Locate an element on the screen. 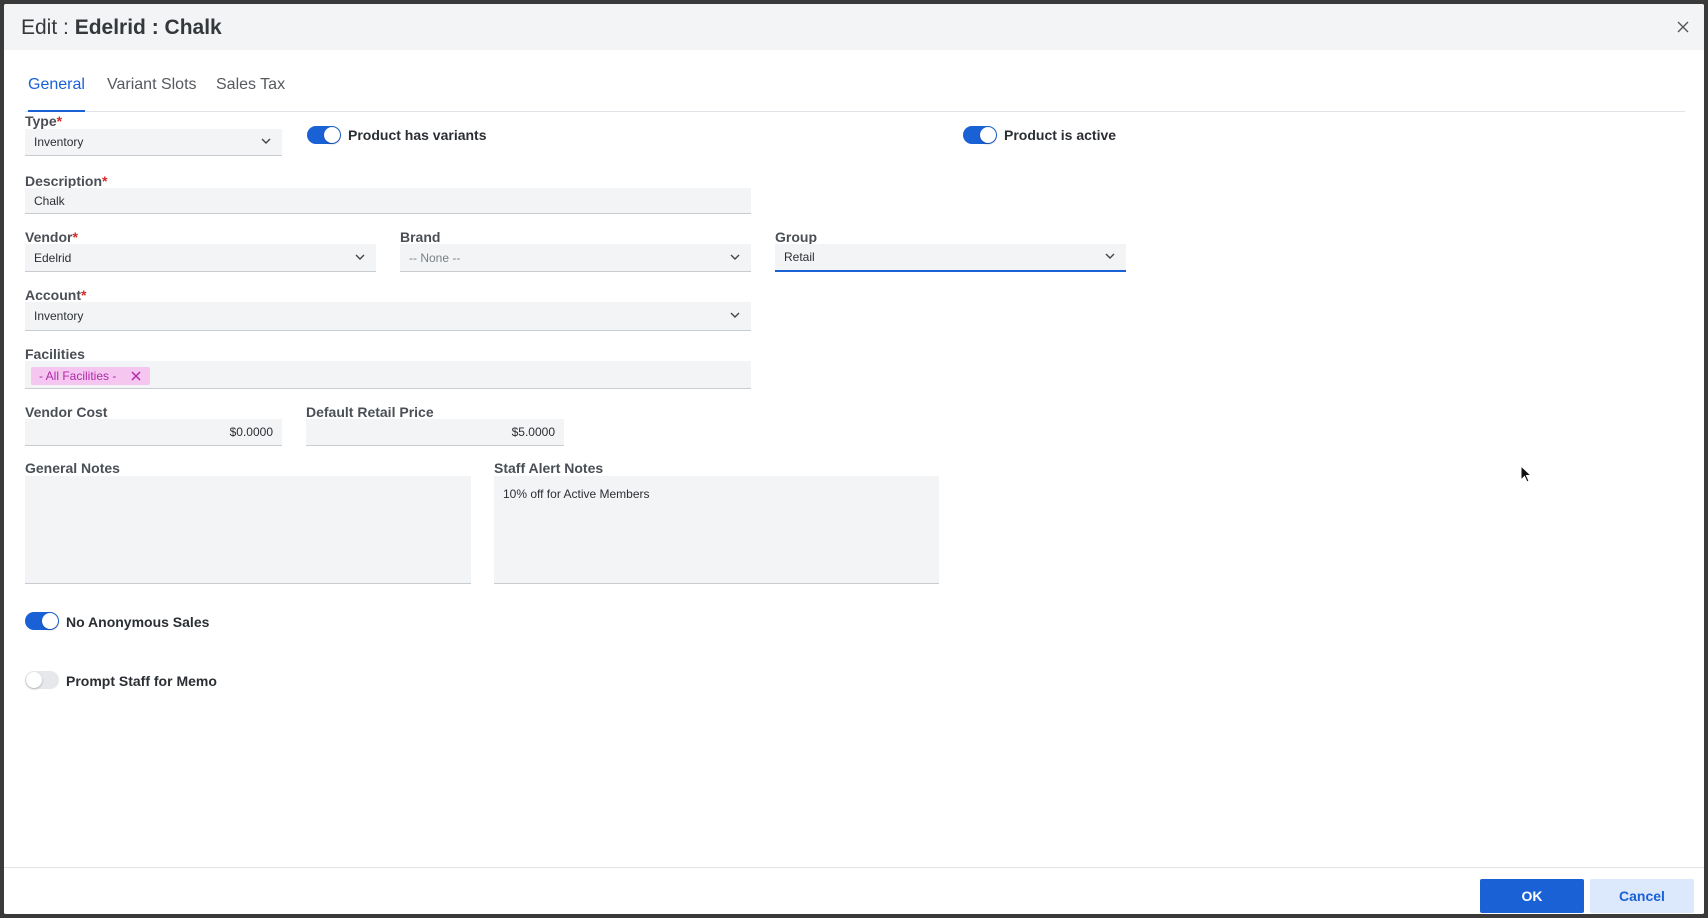  retail-price-value: $5.0000 is located at coordinates (533, 432).